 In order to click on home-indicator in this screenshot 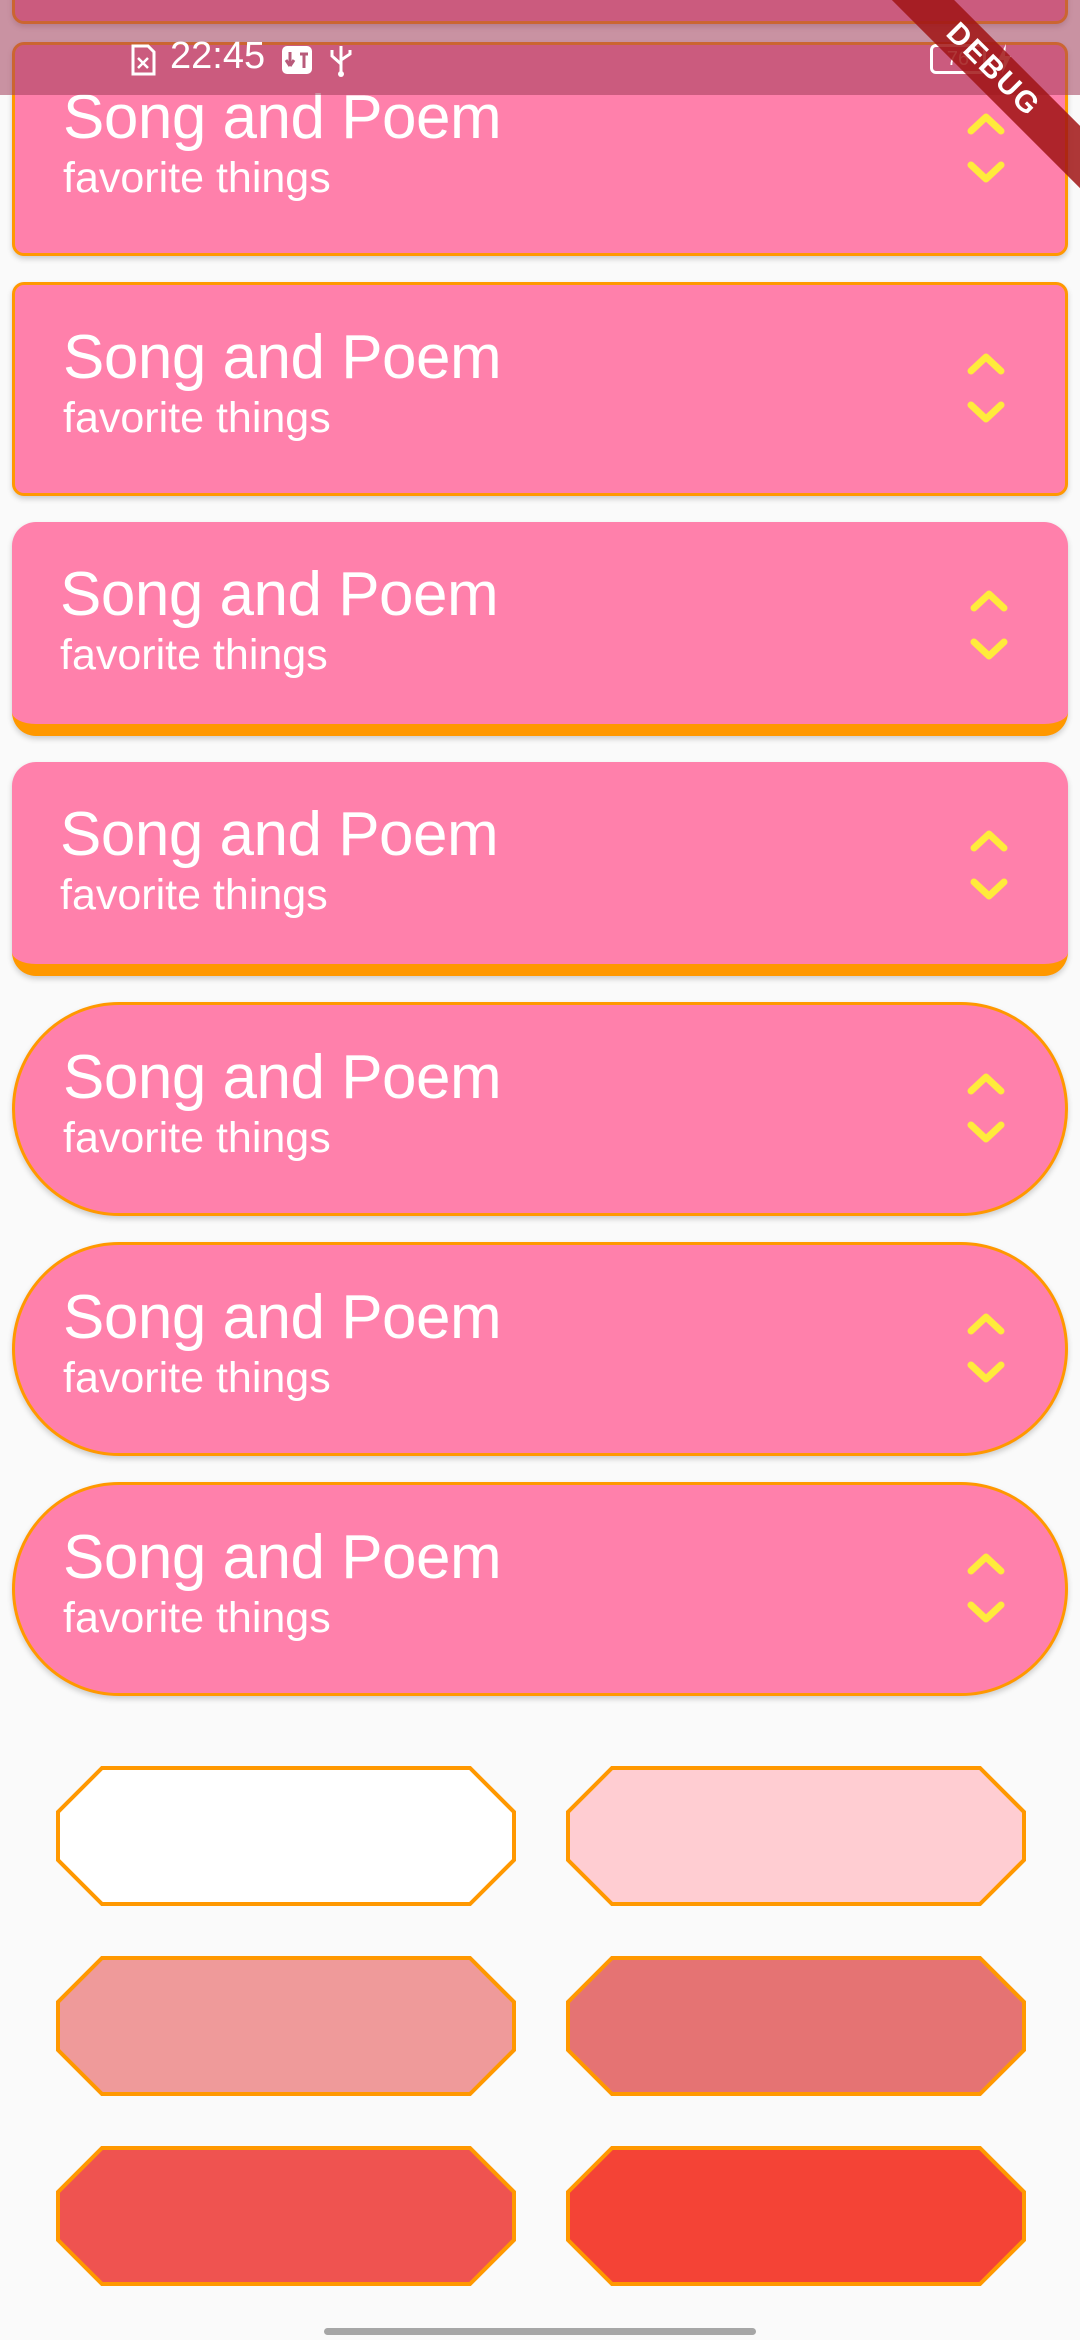, I will do `click(540, 2331)`.